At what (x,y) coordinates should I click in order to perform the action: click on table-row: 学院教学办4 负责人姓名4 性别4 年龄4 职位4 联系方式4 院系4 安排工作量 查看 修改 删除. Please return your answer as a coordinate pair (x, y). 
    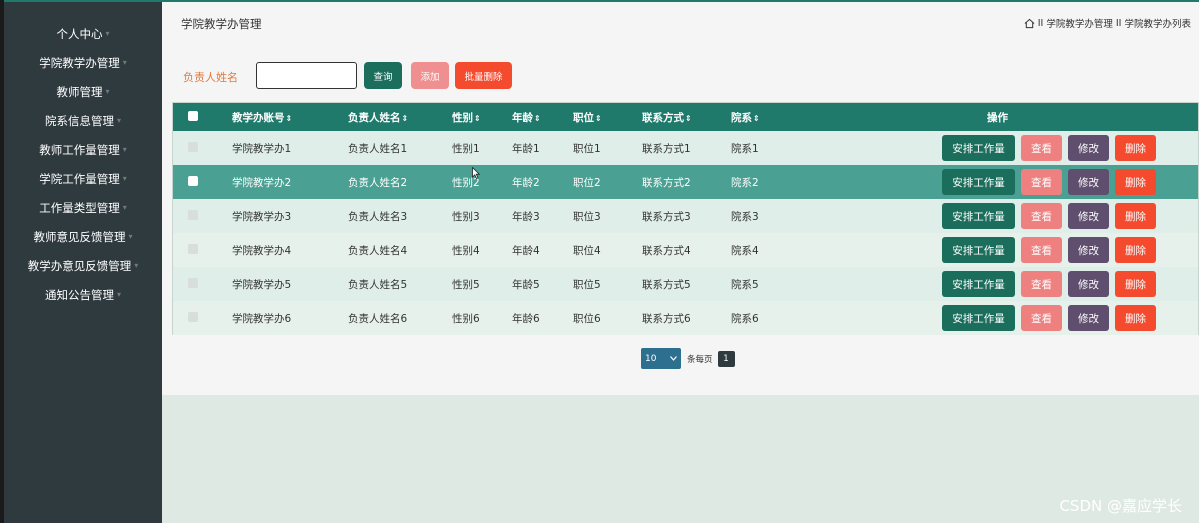
    Looking at the image, I should click on (685, 250).